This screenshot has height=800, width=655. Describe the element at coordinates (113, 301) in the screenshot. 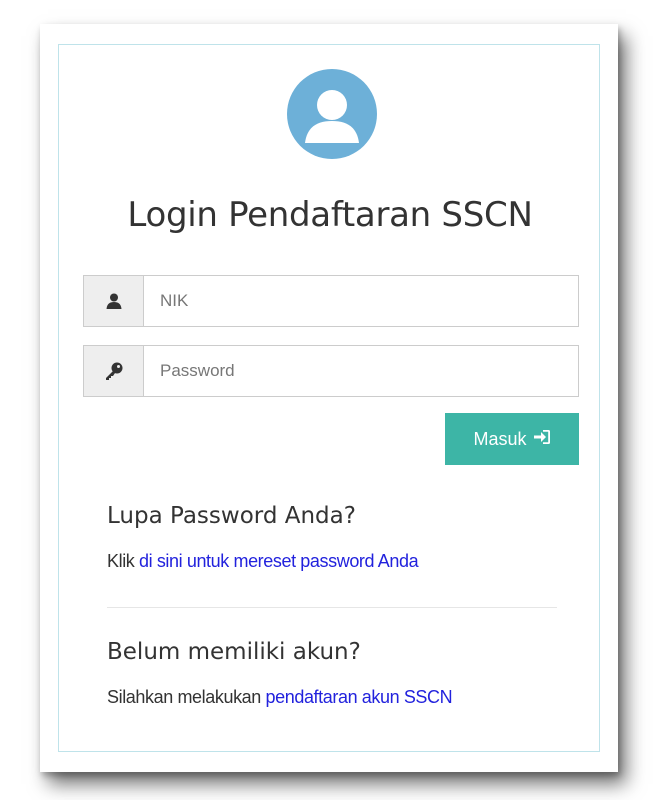

I see `user-icon` at that location.